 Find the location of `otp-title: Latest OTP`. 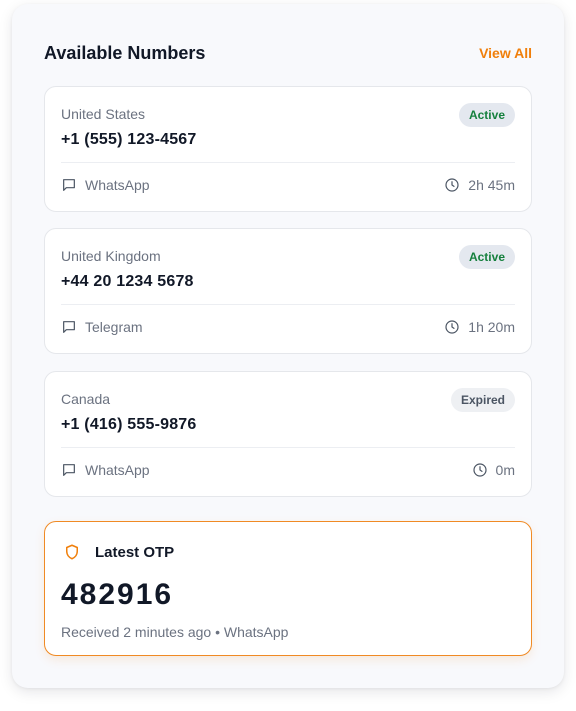

otp-title: Latest OTP is located at coordinates (135, 552).